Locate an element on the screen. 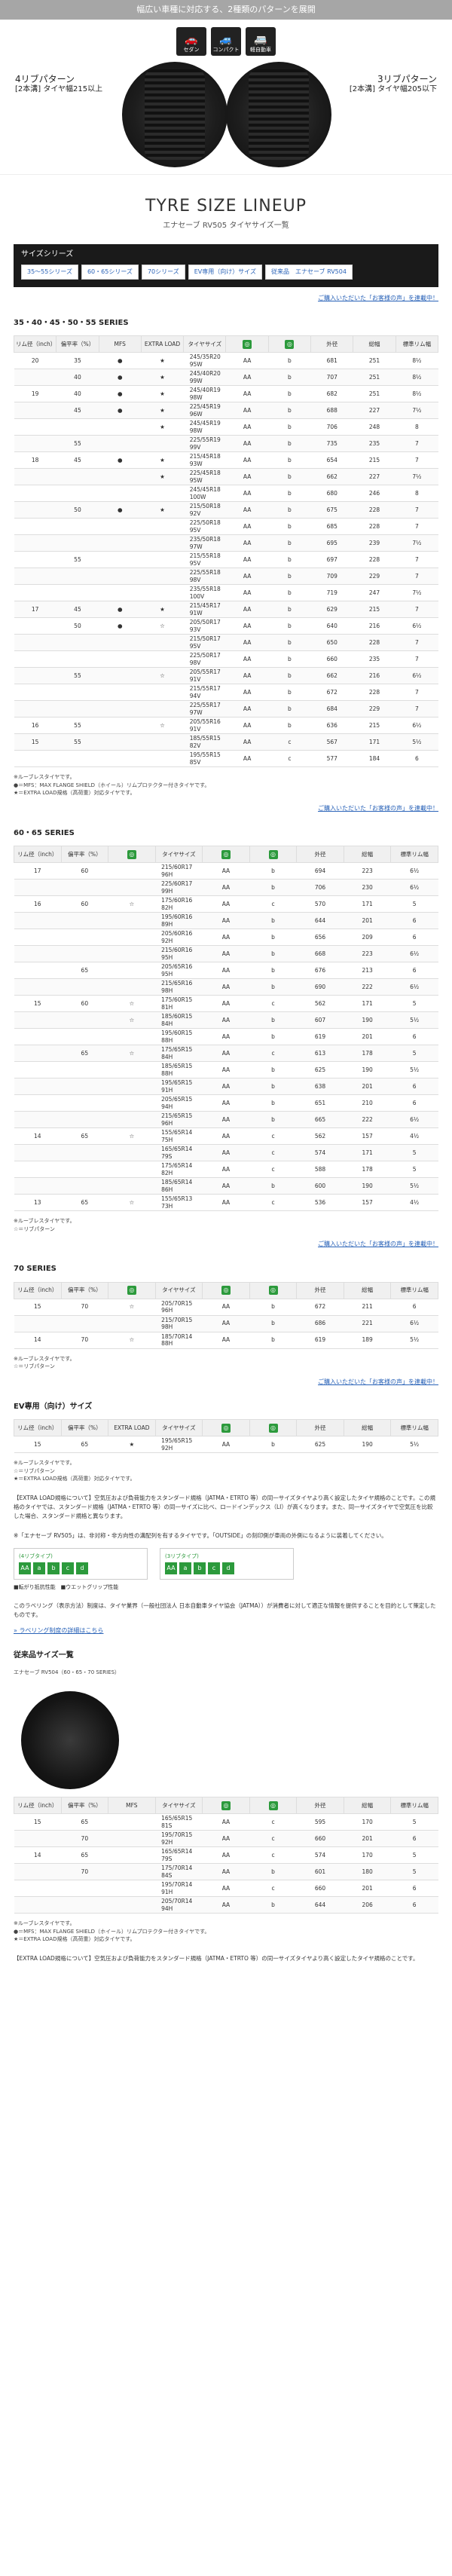  grade-cell: b is located at coordinates (200, 1569).